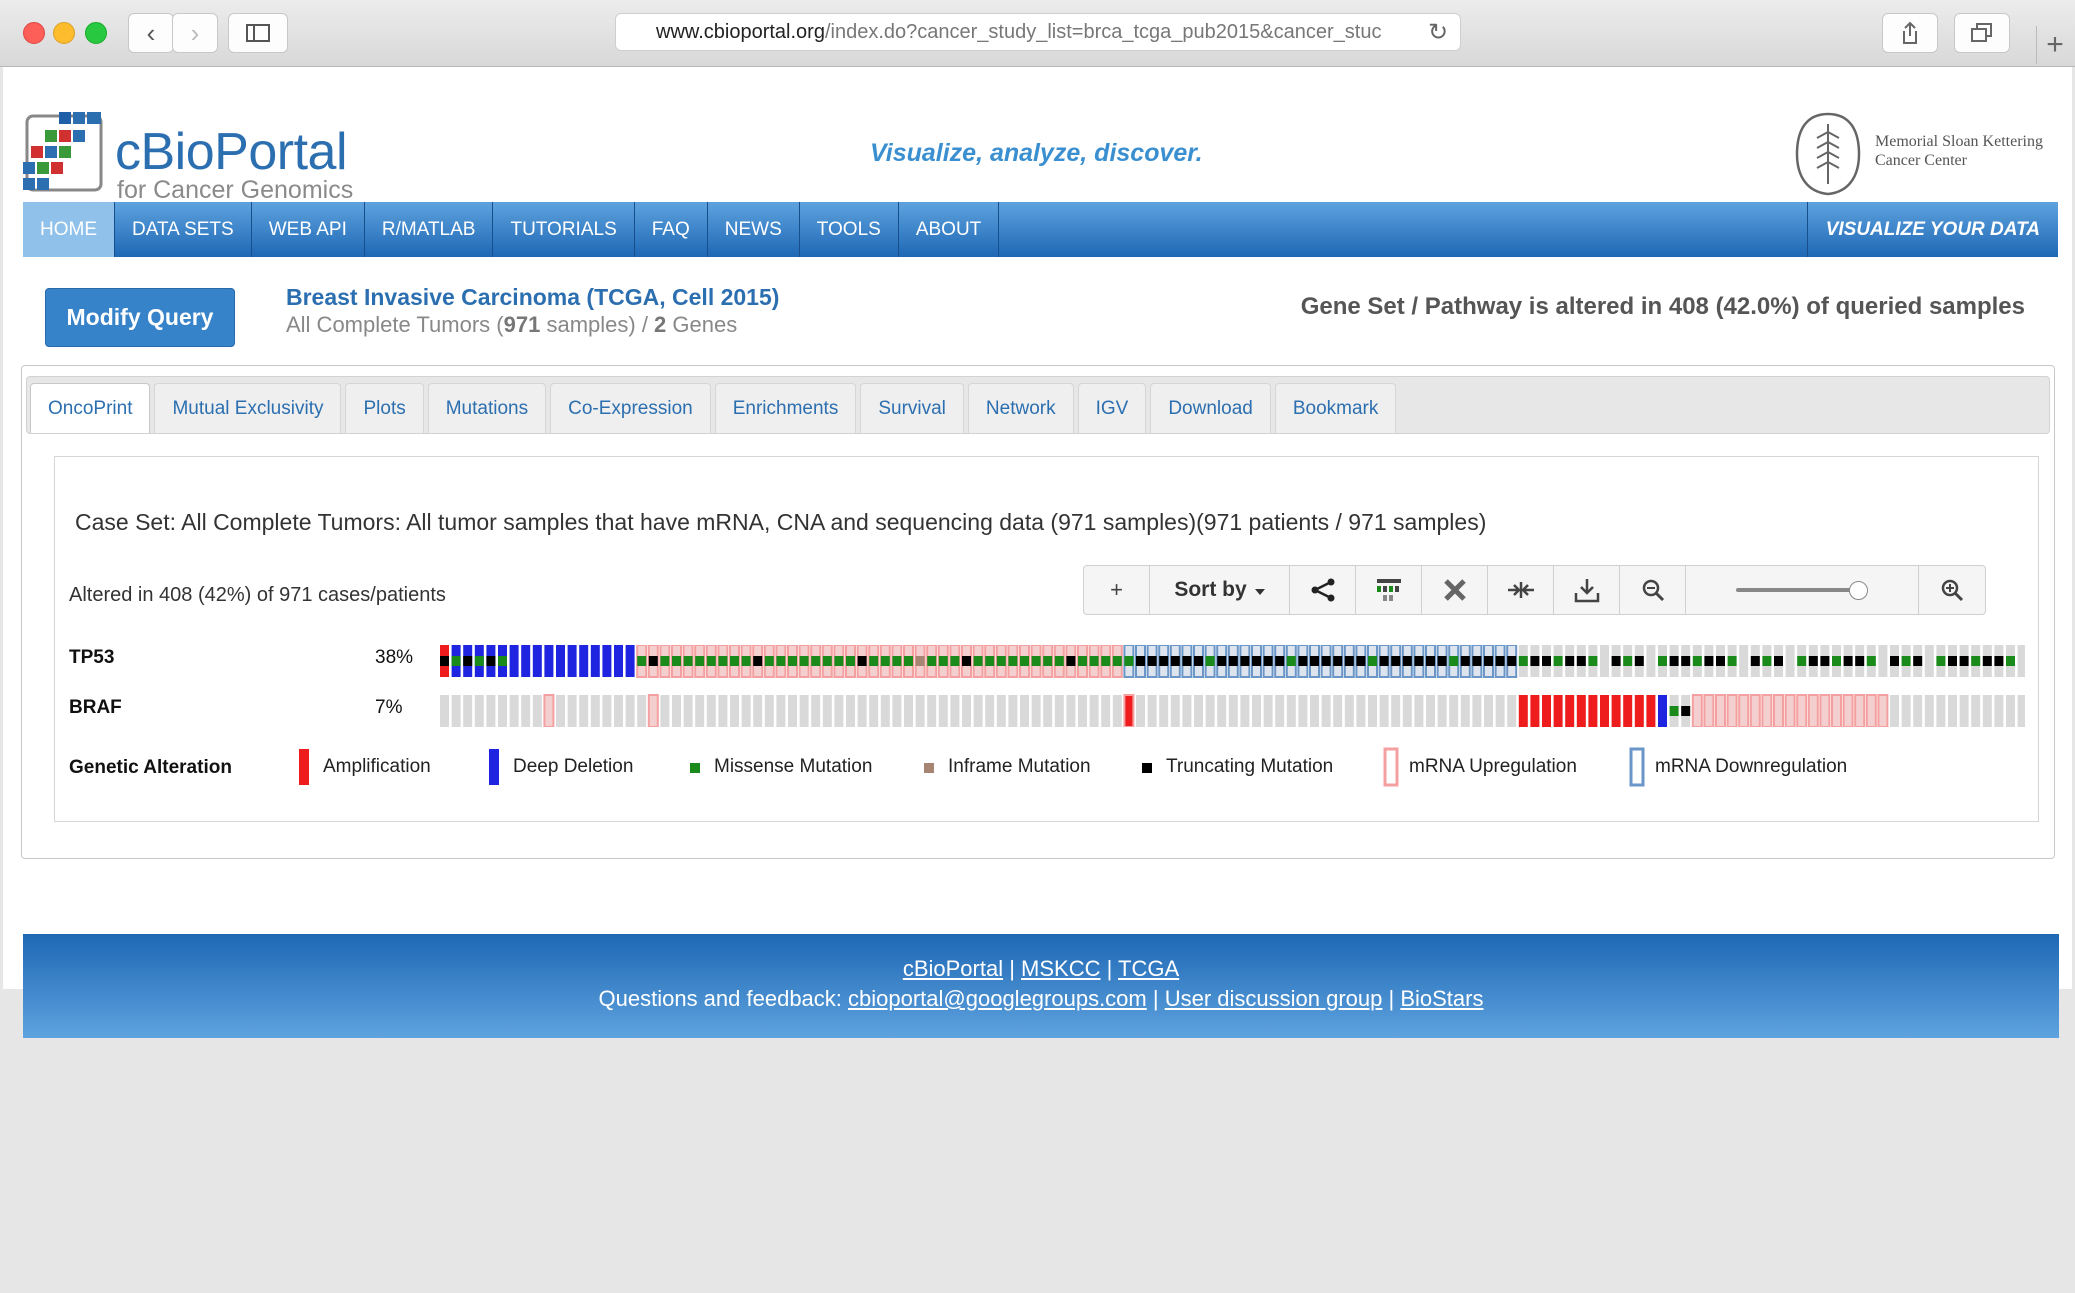 The image size is (2075, 1293). Describe the element at coordinates (384, 408) in the screenshot. I see `tab-plots: Plots` at that location.